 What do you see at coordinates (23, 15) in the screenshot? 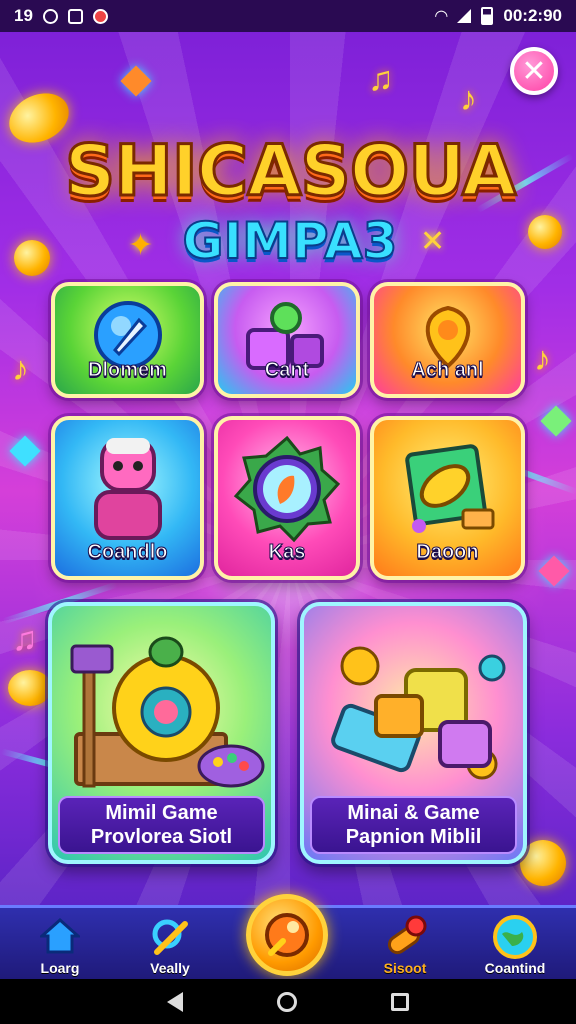
I see `status-left-text: 19` at bounding box center [23, 15].